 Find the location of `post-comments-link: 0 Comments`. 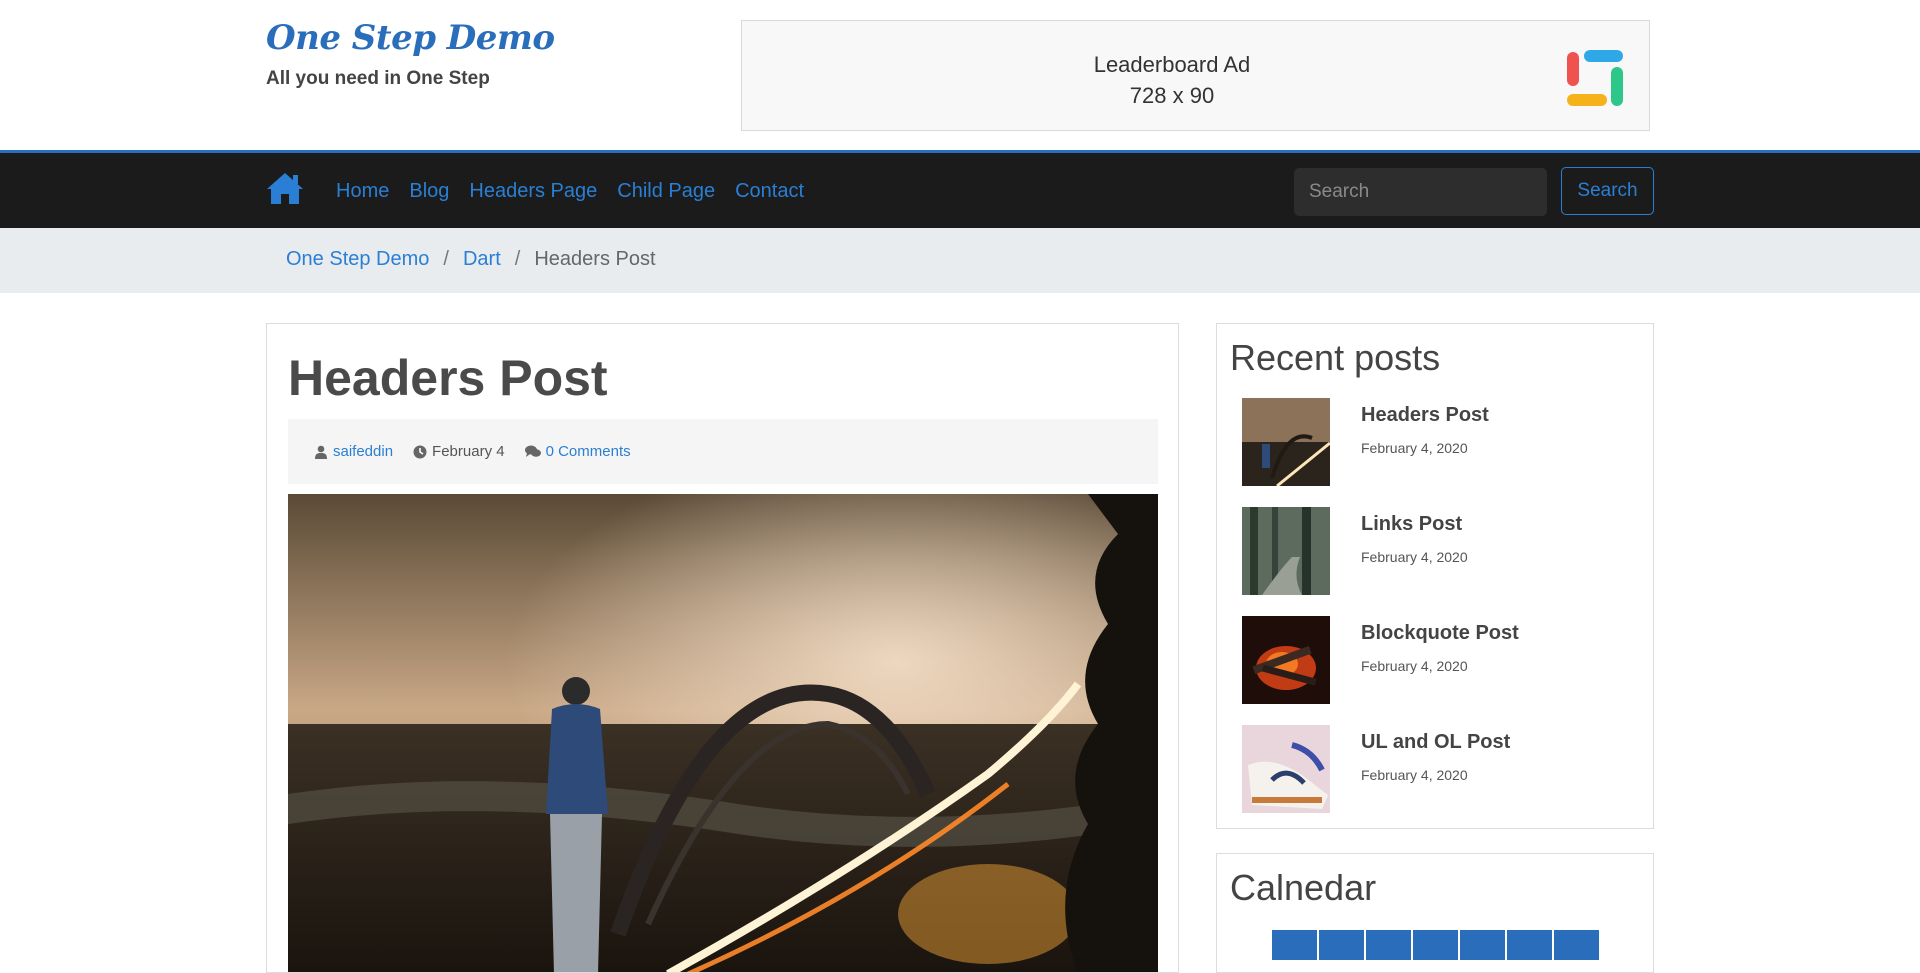

post-comments-link: 0 Comments is located at coordinates (588, 451).